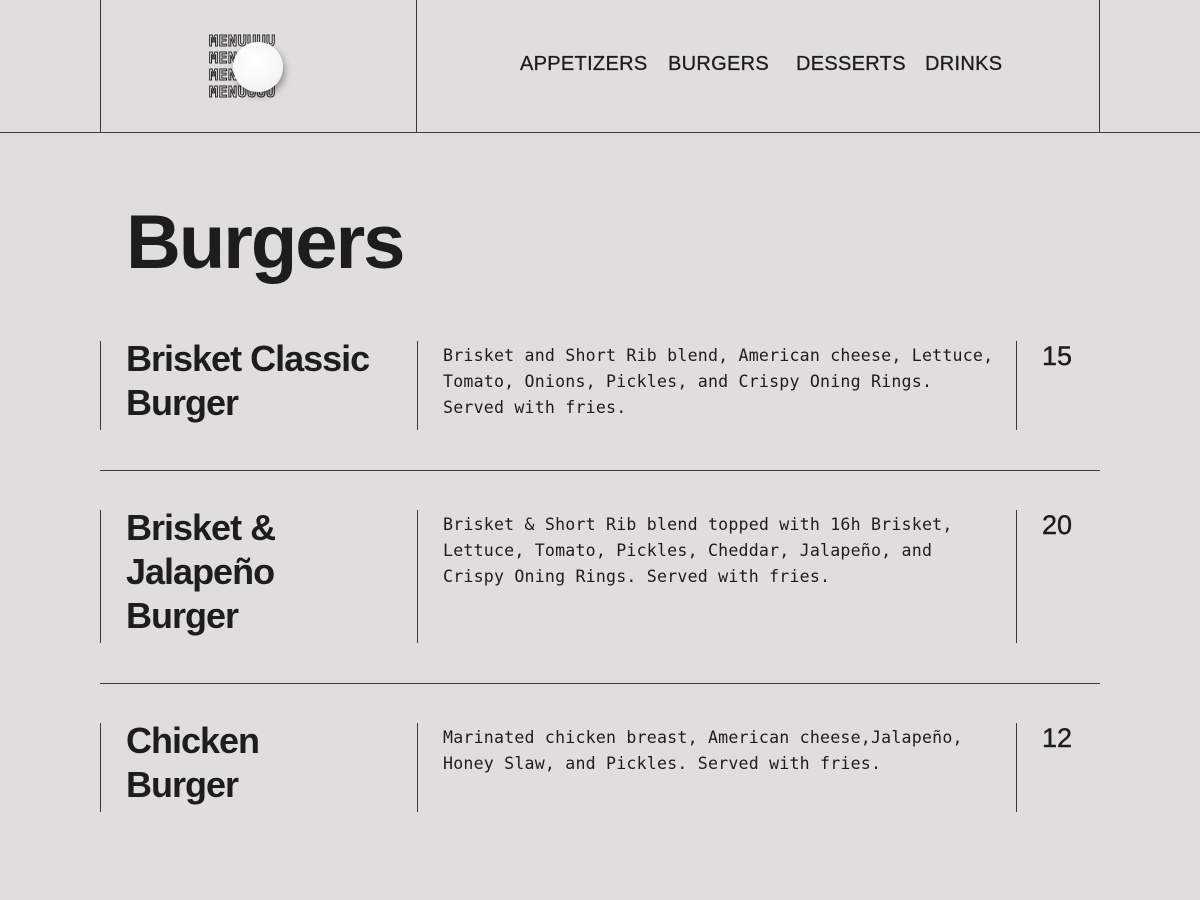 The image size is (1200, 900). I want to click on menu-item-name: Chicken Burger, so click(193, 762).